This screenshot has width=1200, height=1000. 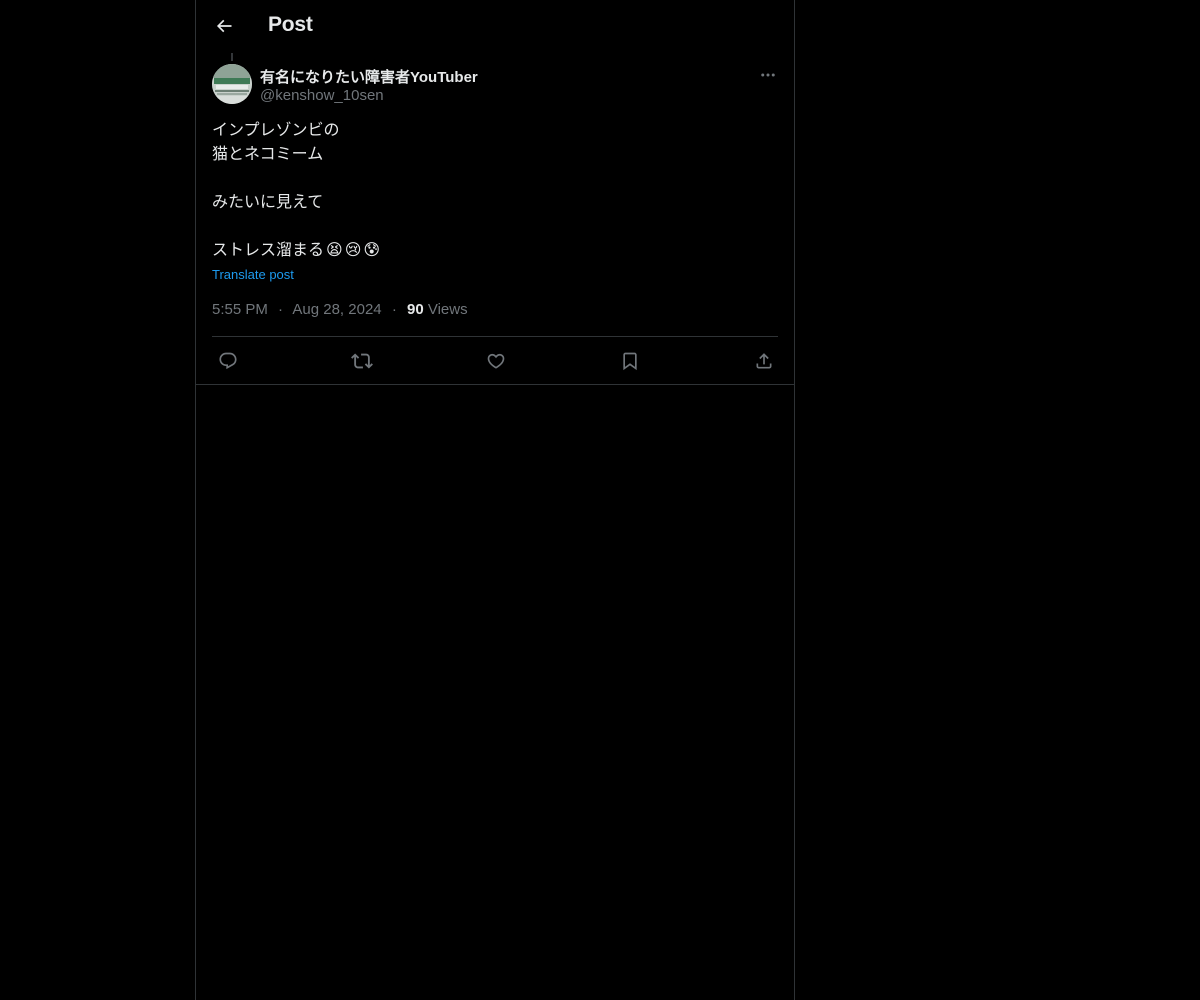 I want to click on anxious-sweat-face-emoji: 😰, so click(x=372, y=250).